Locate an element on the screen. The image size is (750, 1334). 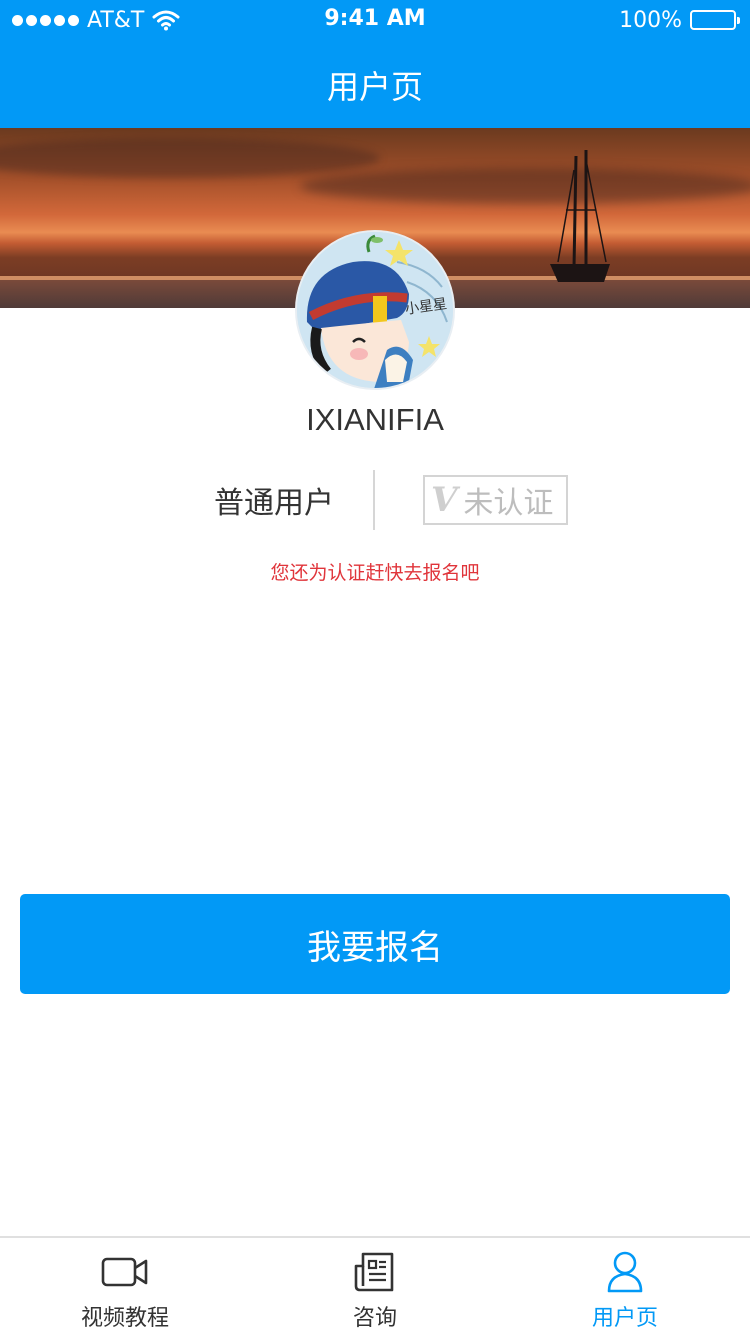
sailboat-icon is located at coordinates (580, 216).